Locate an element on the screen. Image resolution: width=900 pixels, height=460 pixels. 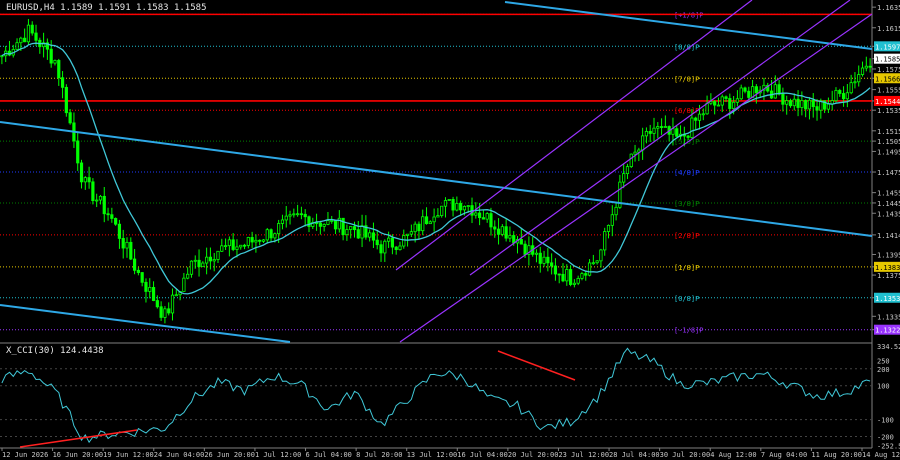
price-label-text: 1.1585 is located at coordinates (887, 60).